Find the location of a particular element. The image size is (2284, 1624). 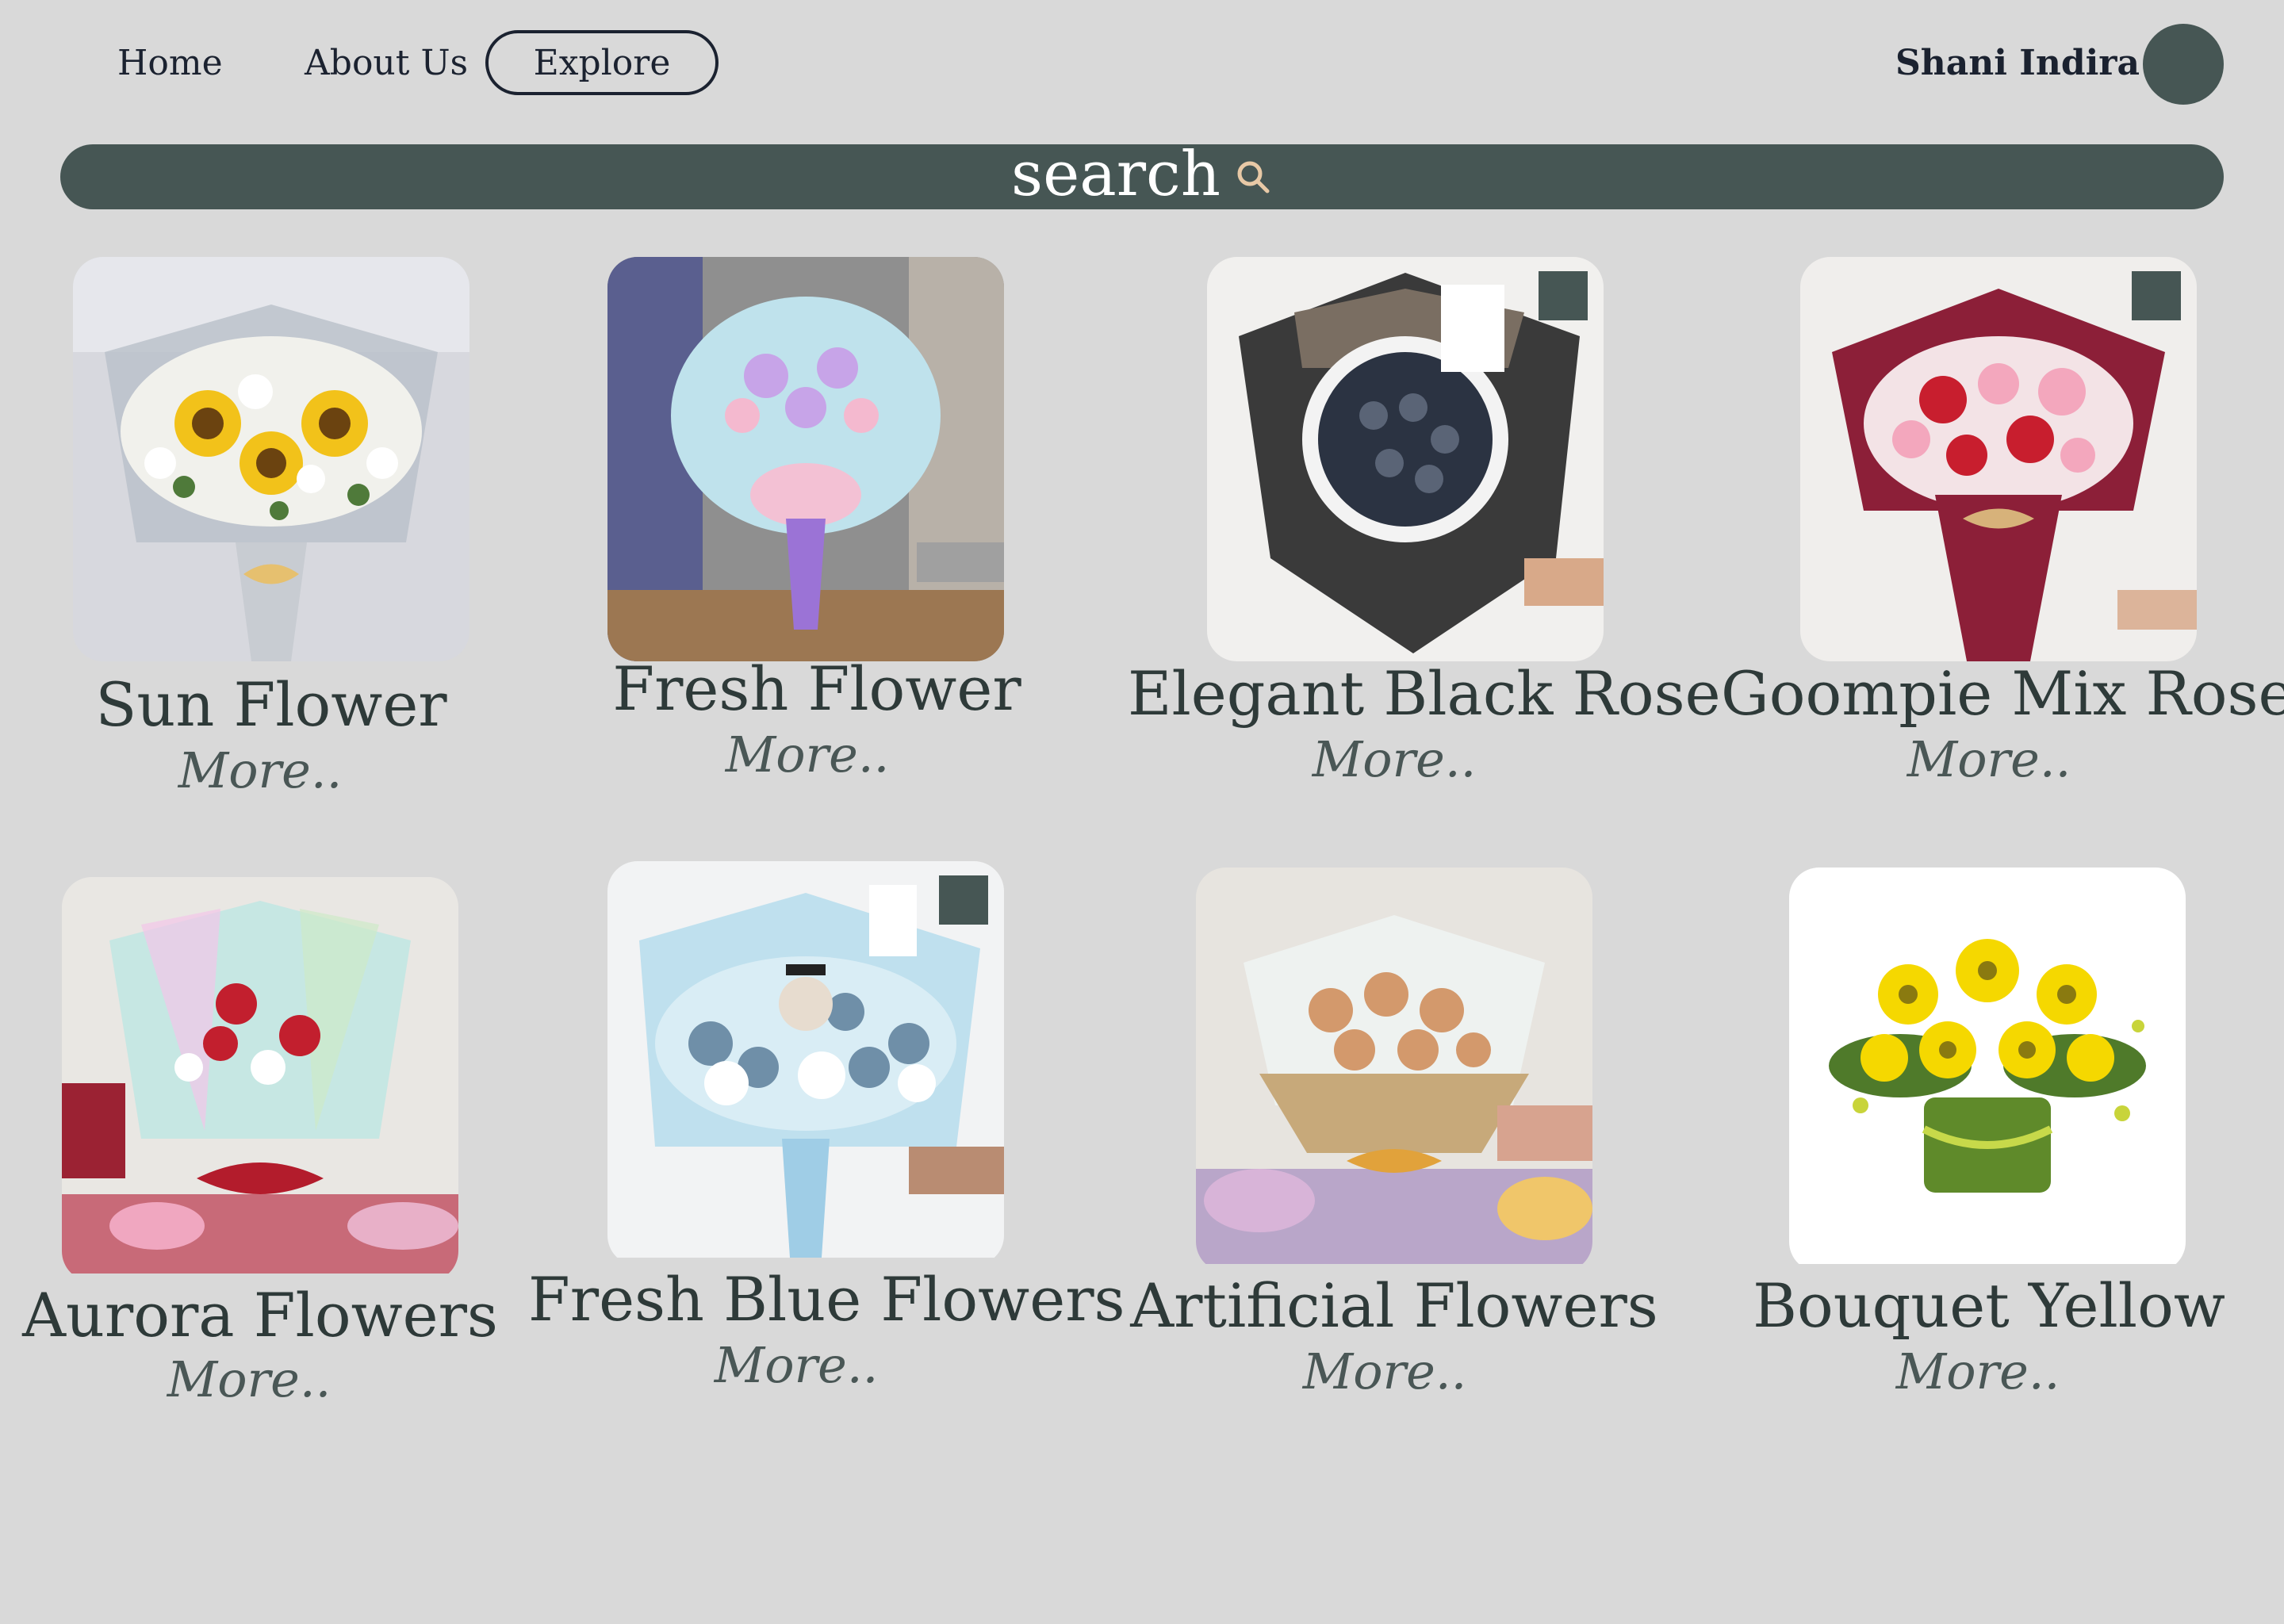

product-title: Fresh Blue Flowers is located at coordinates (826, 1299).